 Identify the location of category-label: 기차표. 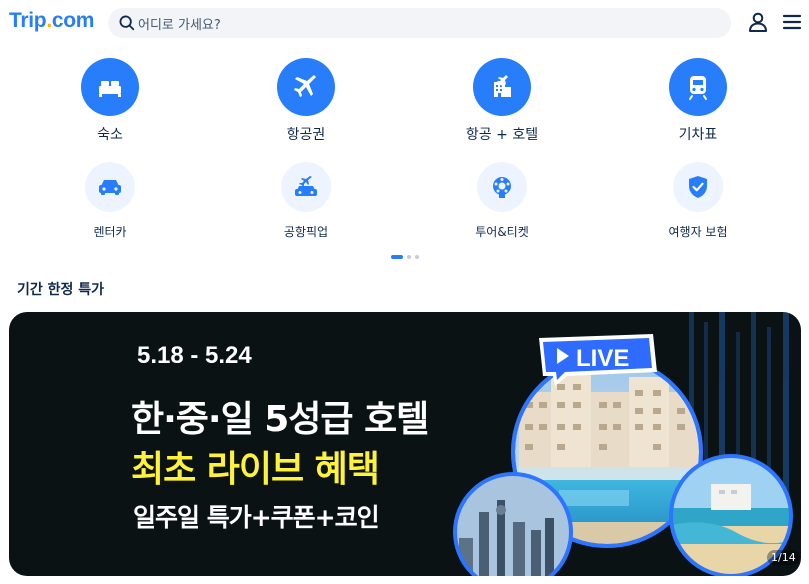
(698, 135).